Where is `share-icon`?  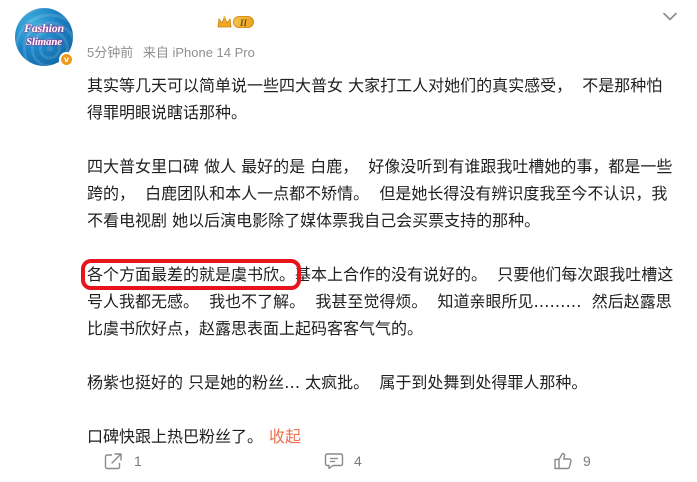
share-icon is located at coordinates (113, 461).